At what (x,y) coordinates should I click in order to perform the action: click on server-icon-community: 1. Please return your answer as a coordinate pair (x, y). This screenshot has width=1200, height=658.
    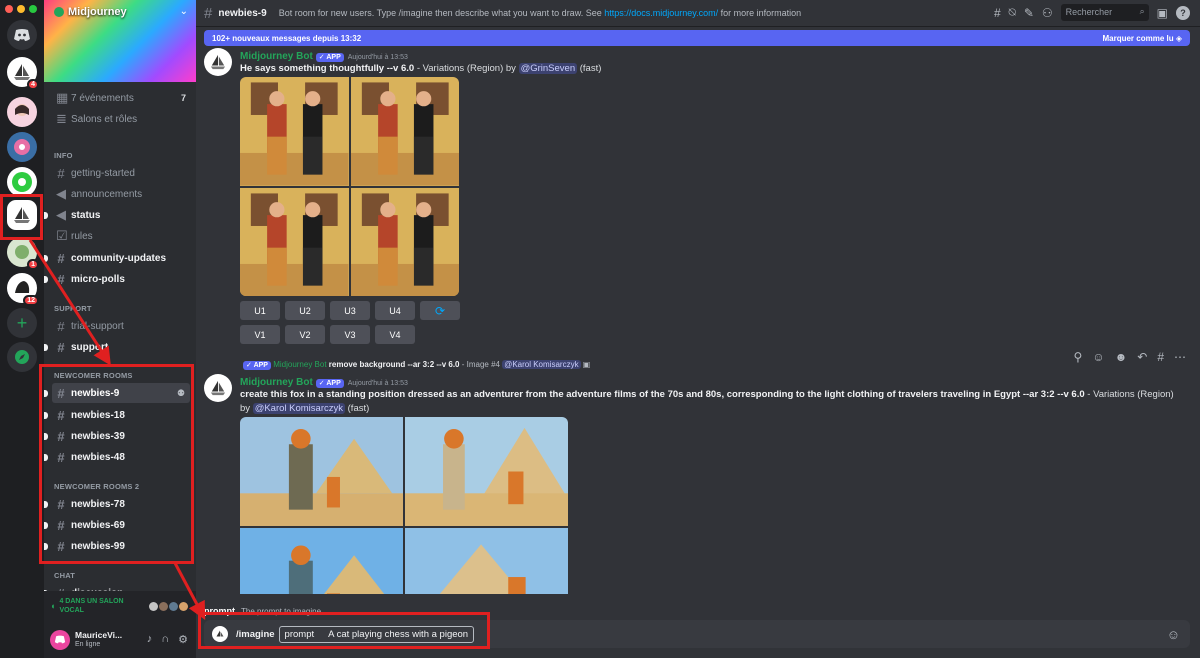
    Looking at the image, I should click on (23, 253).